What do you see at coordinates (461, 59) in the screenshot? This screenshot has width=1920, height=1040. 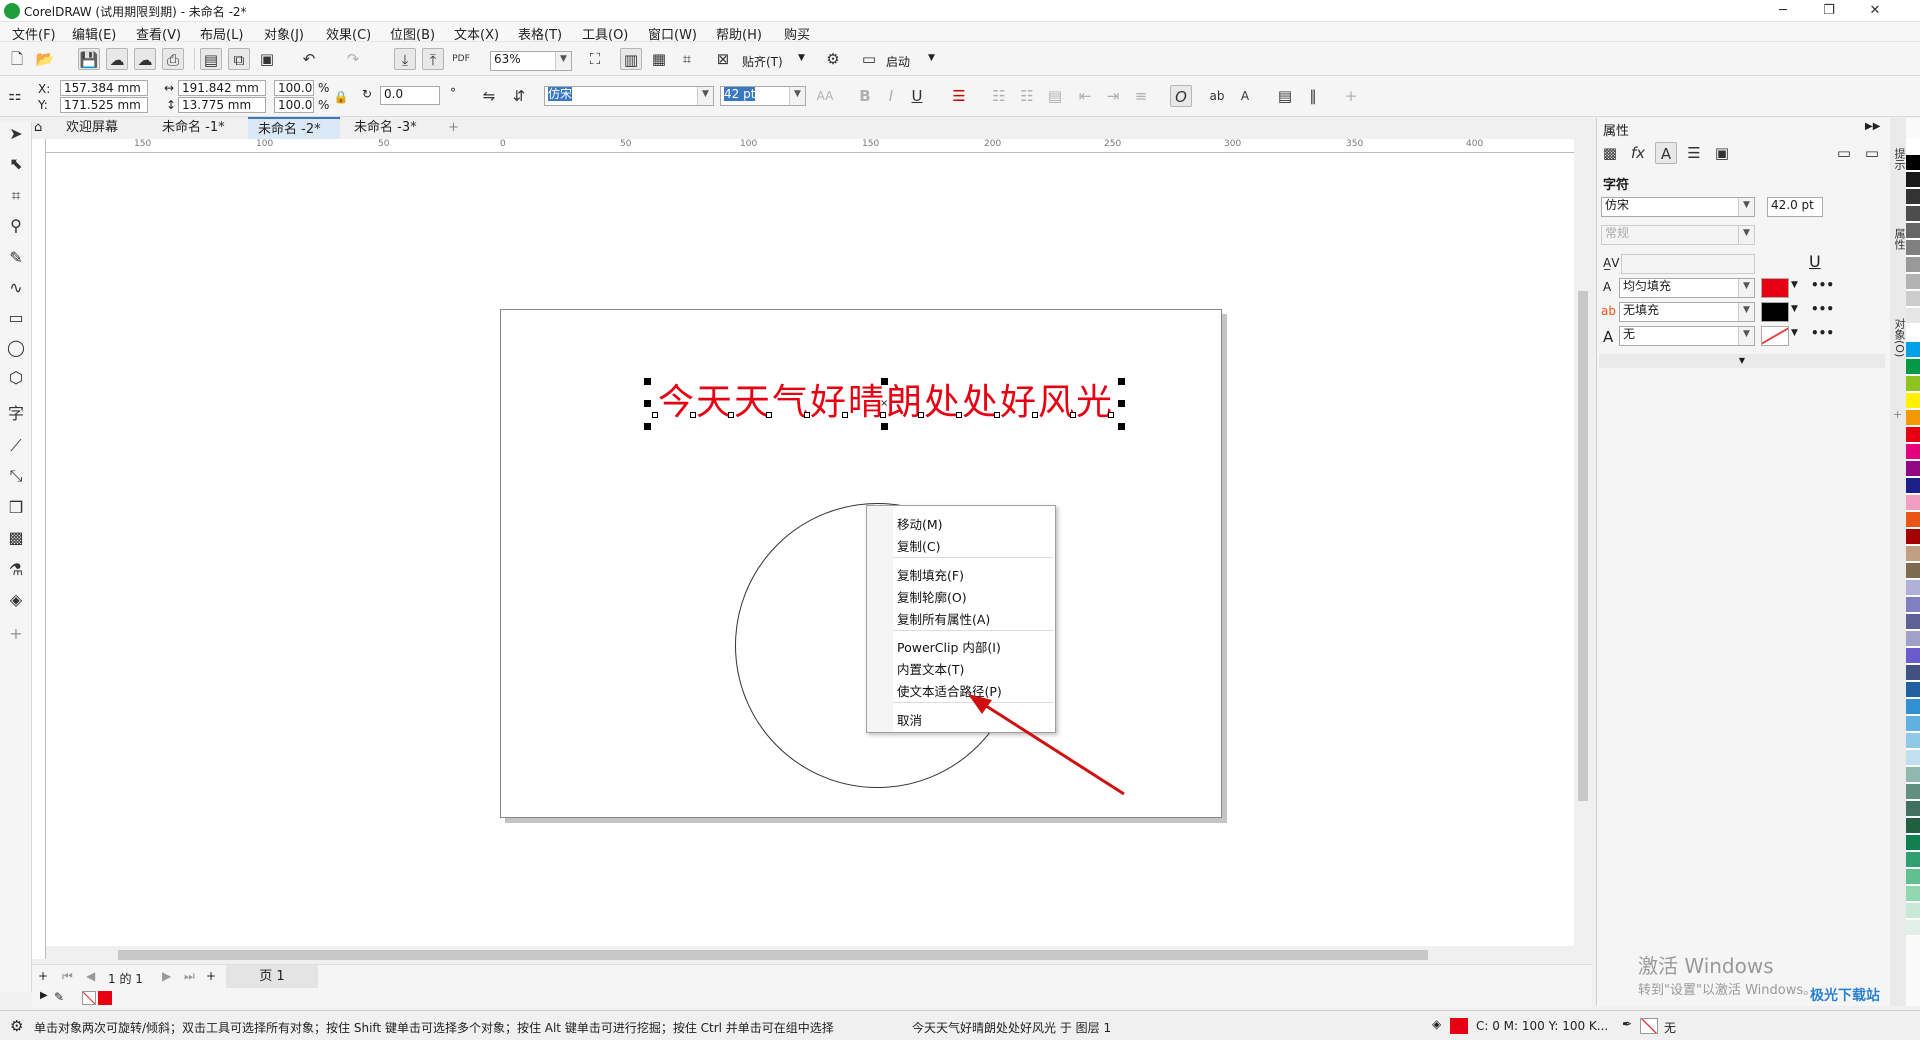 I see `publish-pdf-icon: PDF` at bounding box center [461, 59].